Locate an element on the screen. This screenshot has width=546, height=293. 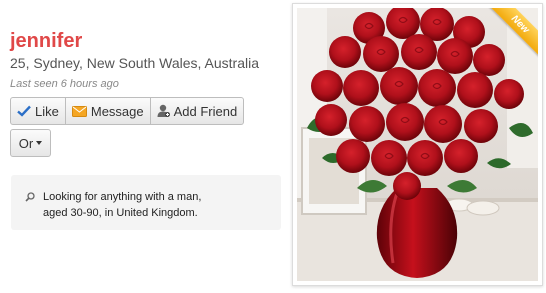
chevron-down-icon is located at coordinates (39, 143).